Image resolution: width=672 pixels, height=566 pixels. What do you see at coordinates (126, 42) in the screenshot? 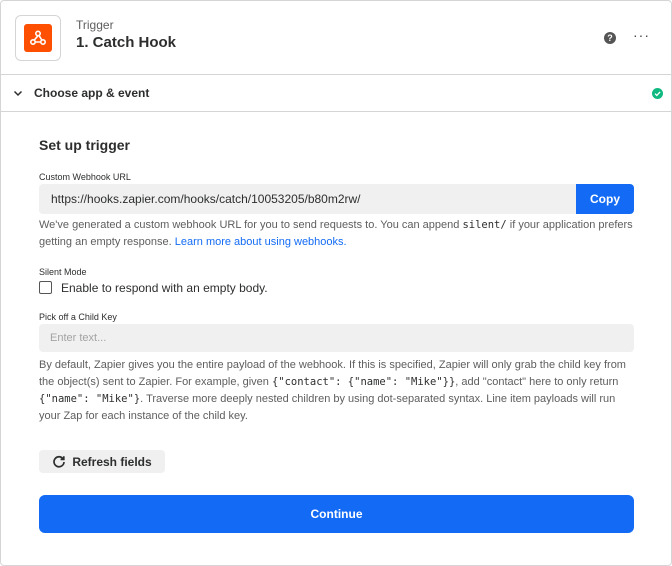
I see `step-title: 1. Catch Hook` at bounding box center [126, 42].